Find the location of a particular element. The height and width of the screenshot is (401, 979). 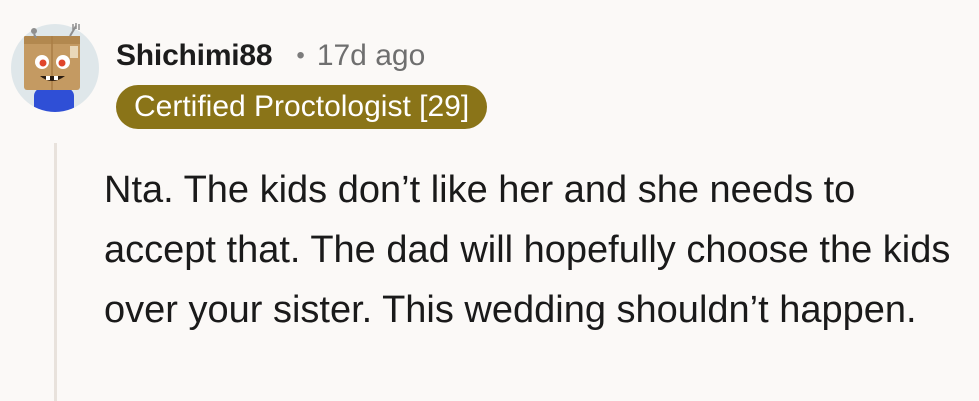

user-flair-badge: Certified Proctologist [29] is located at coordinates (302, 107).